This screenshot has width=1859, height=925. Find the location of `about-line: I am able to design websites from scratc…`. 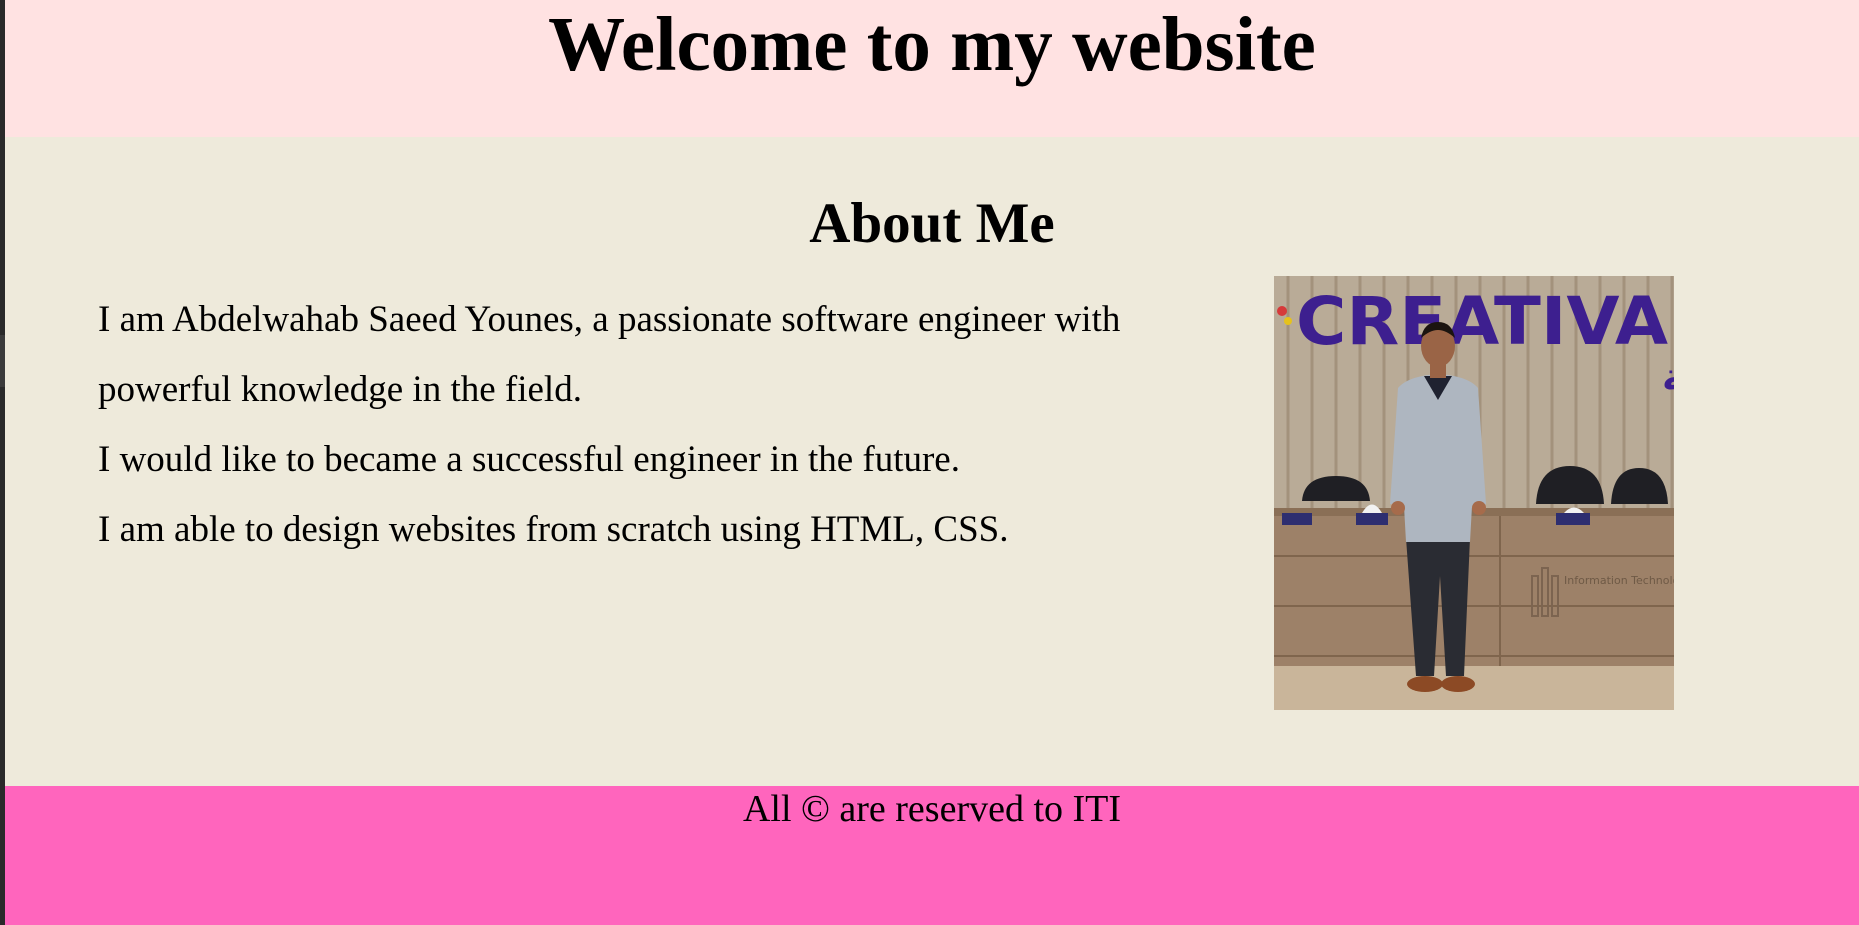

about-line: I am able to design websites from scratc… is located at coordinates (553, 529).